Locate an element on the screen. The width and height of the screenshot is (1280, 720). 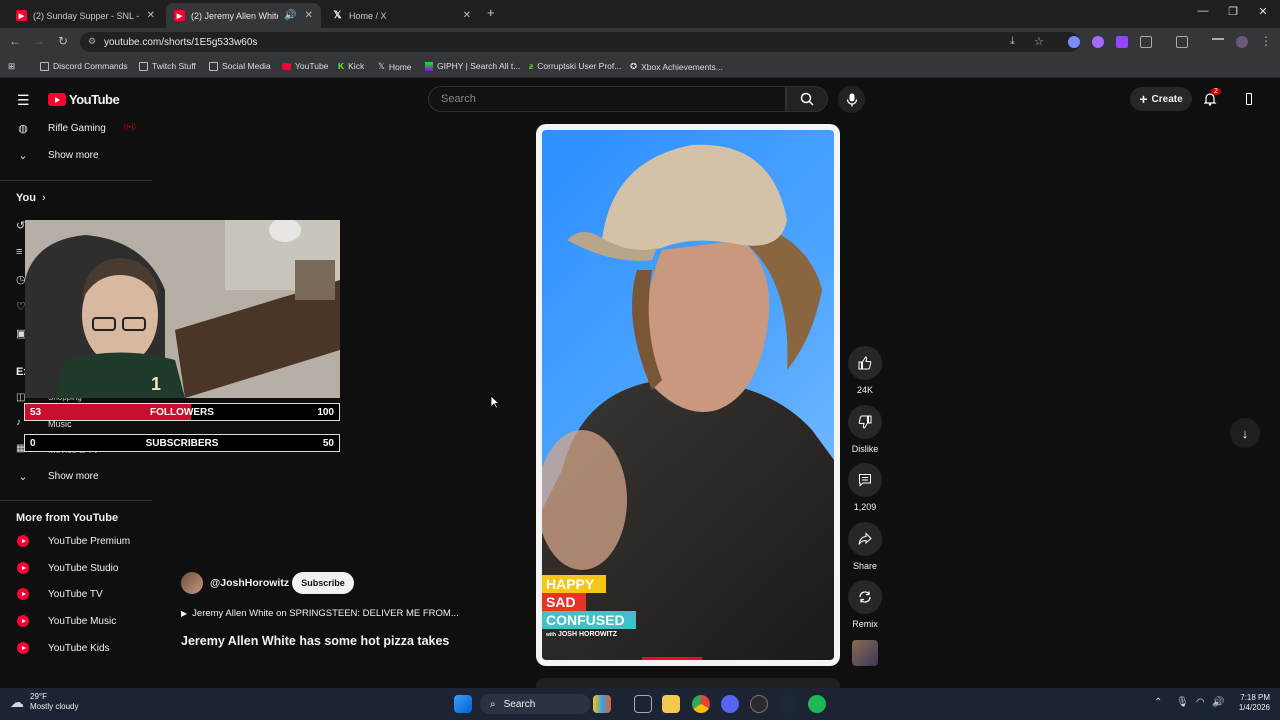
restore-icon: ❐ is located at coordinates (1233, 11).